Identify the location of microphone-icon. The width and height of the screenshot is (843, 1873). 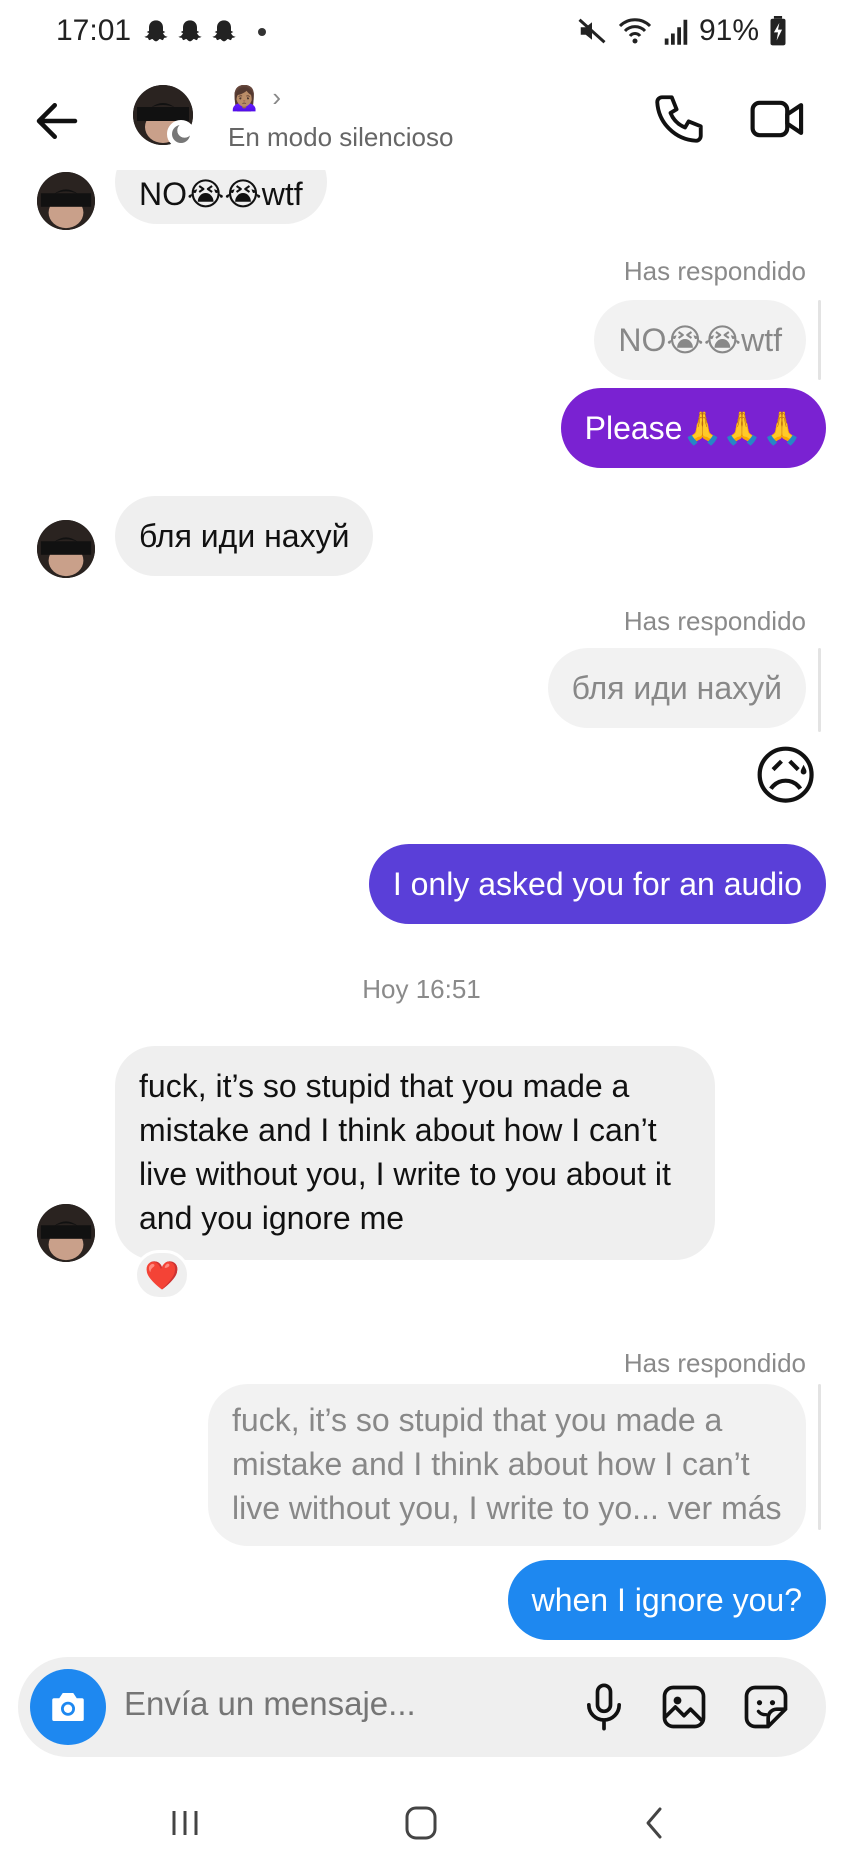
(604, 1707).